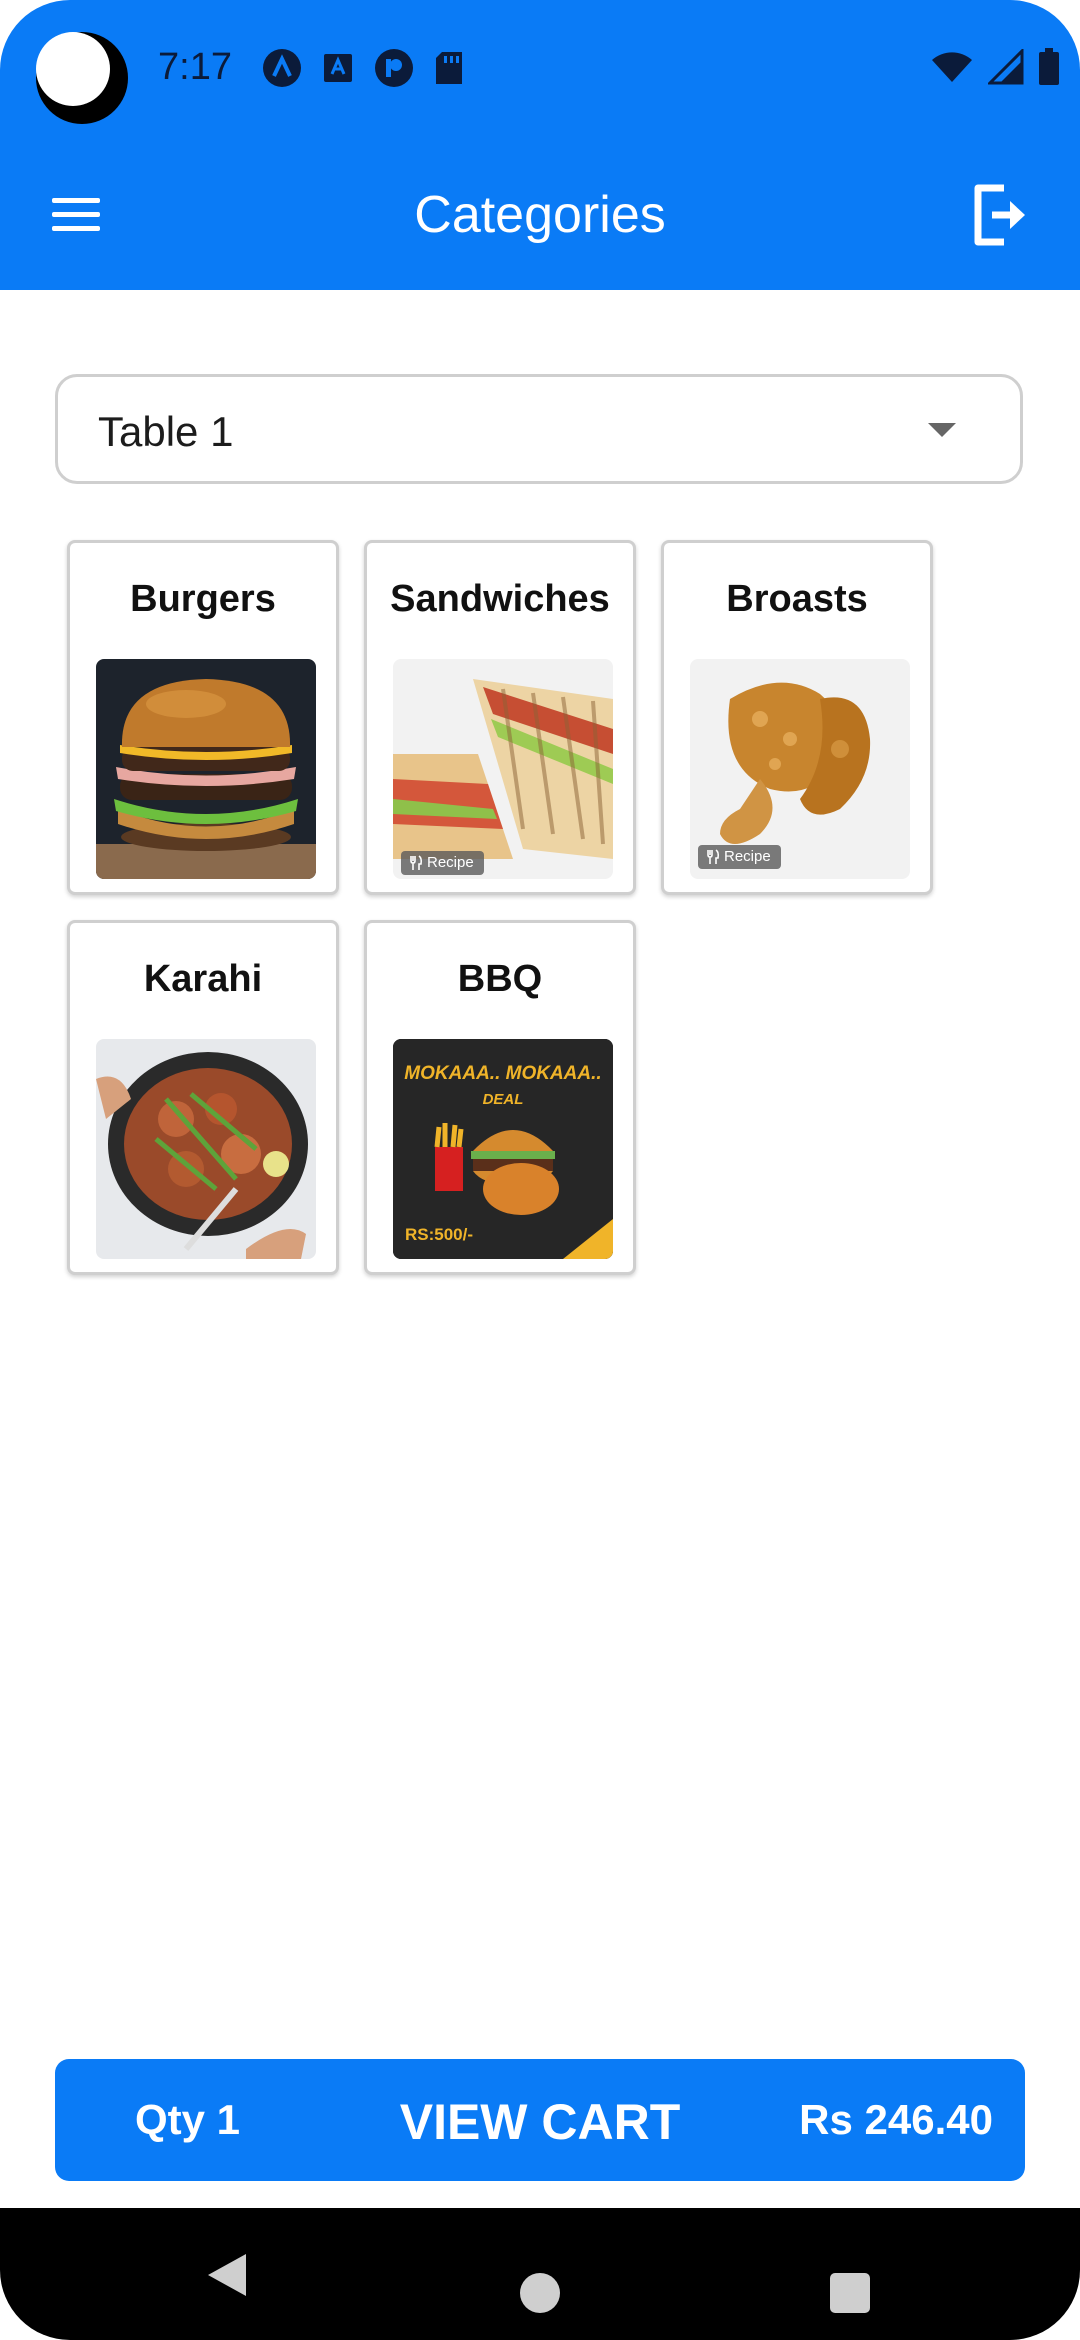 This screenshot has width=1080, height=2340. I want to click on category-card-sandwiches: Sandwiches Recipe, so click(500, 717).